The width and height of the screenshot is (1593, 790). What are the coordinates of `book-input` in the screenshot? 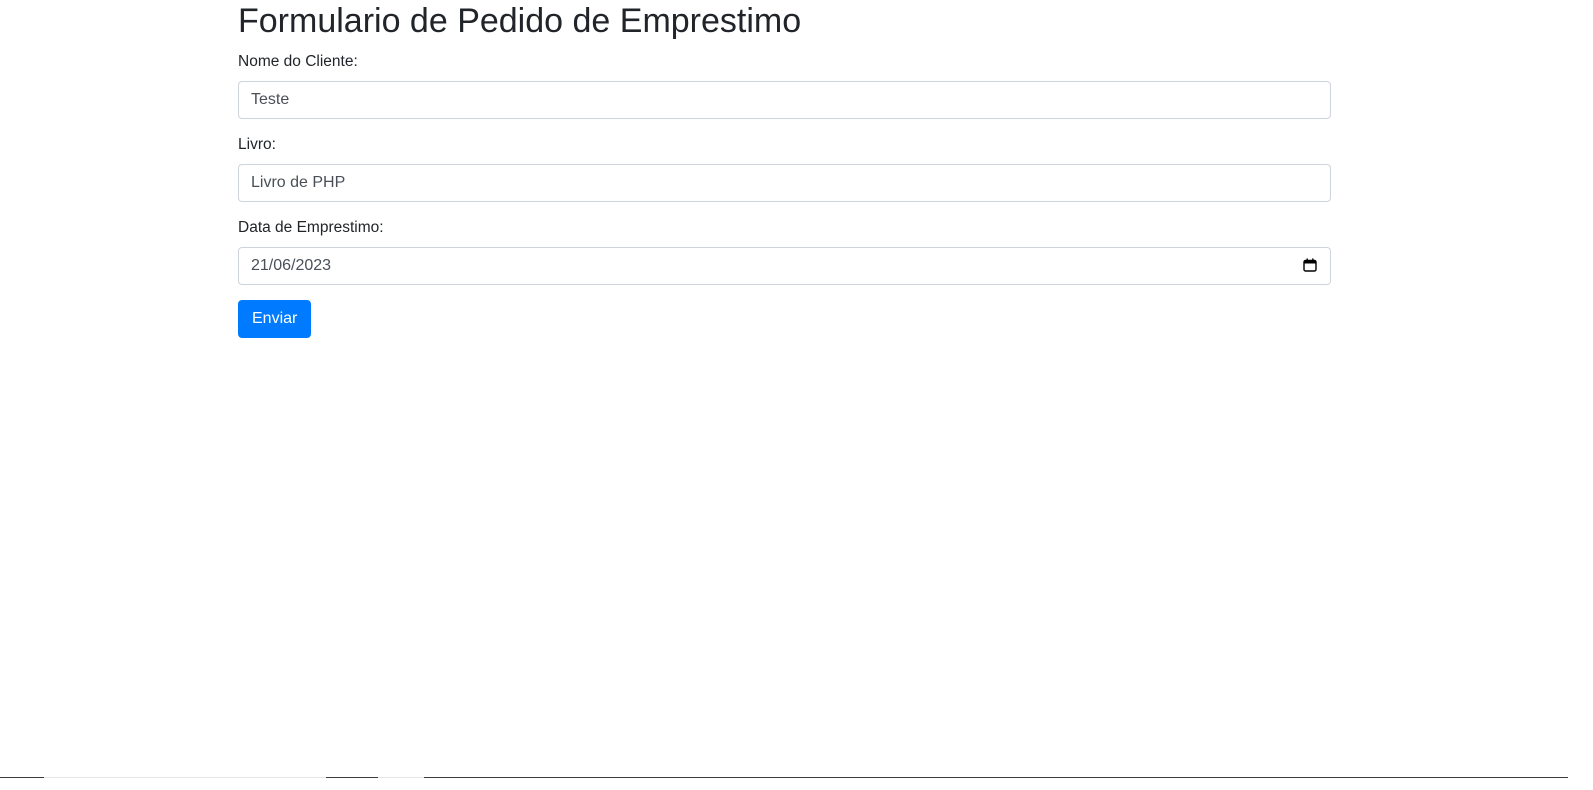 It's located at (784, 183).